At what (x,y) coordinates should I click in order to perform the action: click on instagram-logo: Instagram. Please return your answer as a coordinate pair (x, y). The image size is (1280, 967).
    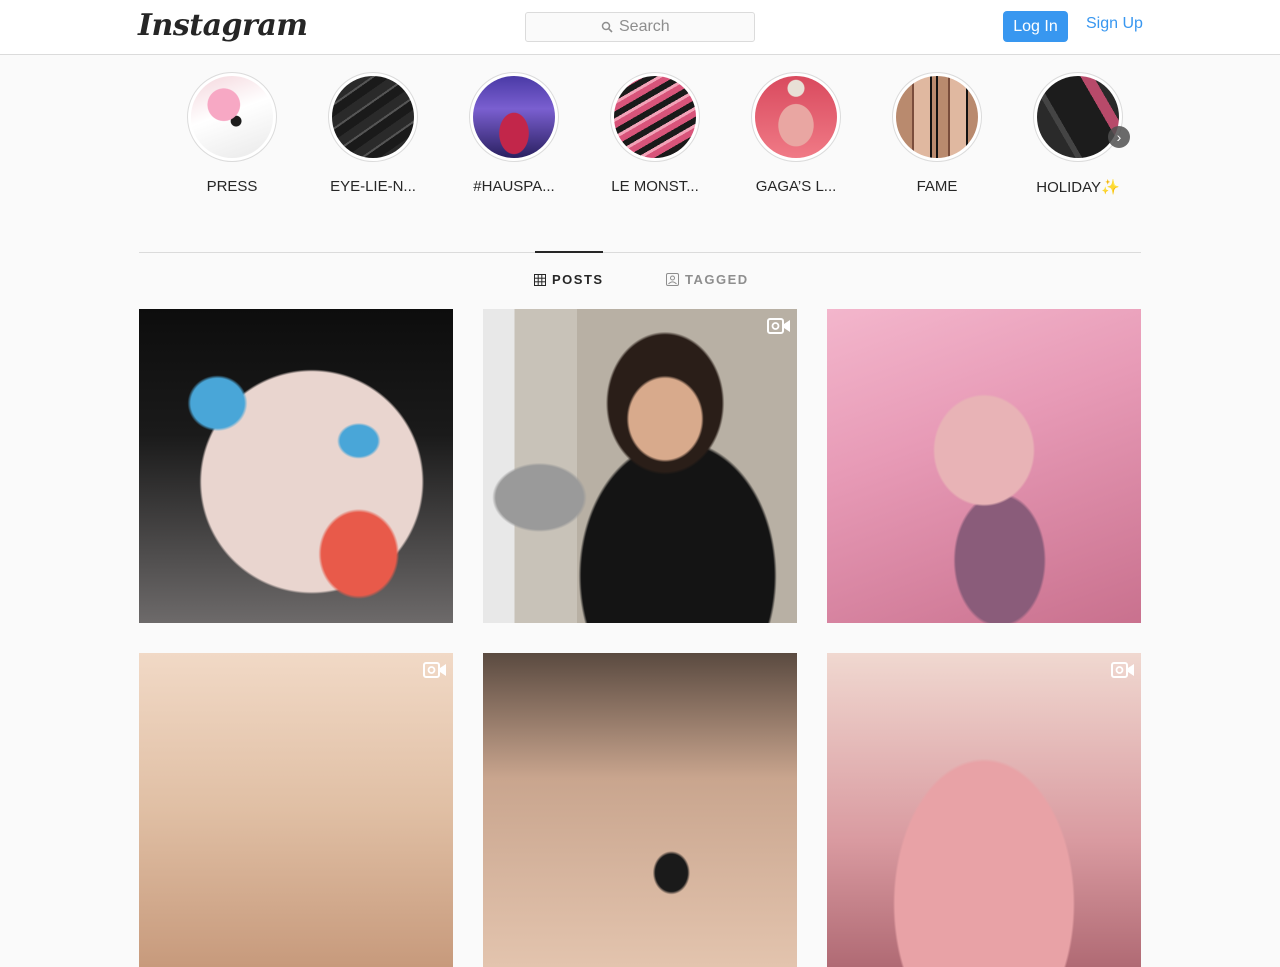
    Looking at the image, I should click on (223, 25).